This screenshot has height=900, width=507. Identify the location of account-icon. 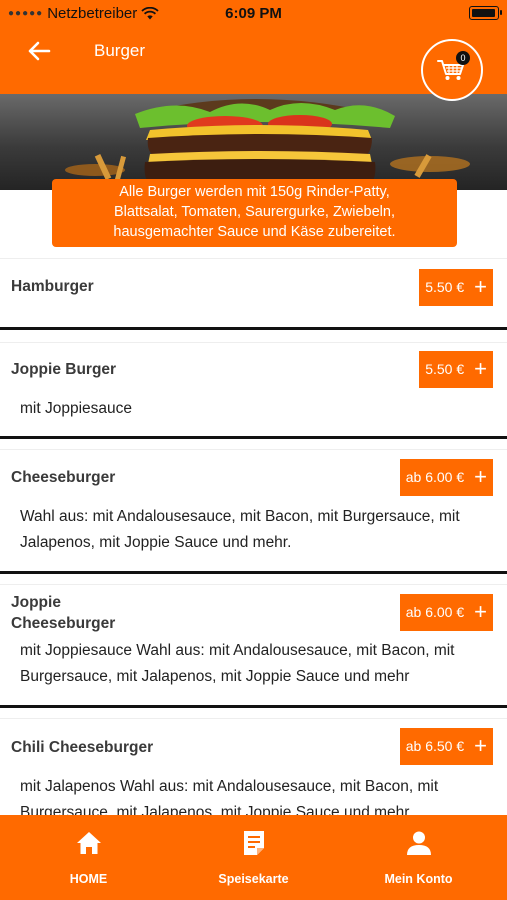
(418, 843).